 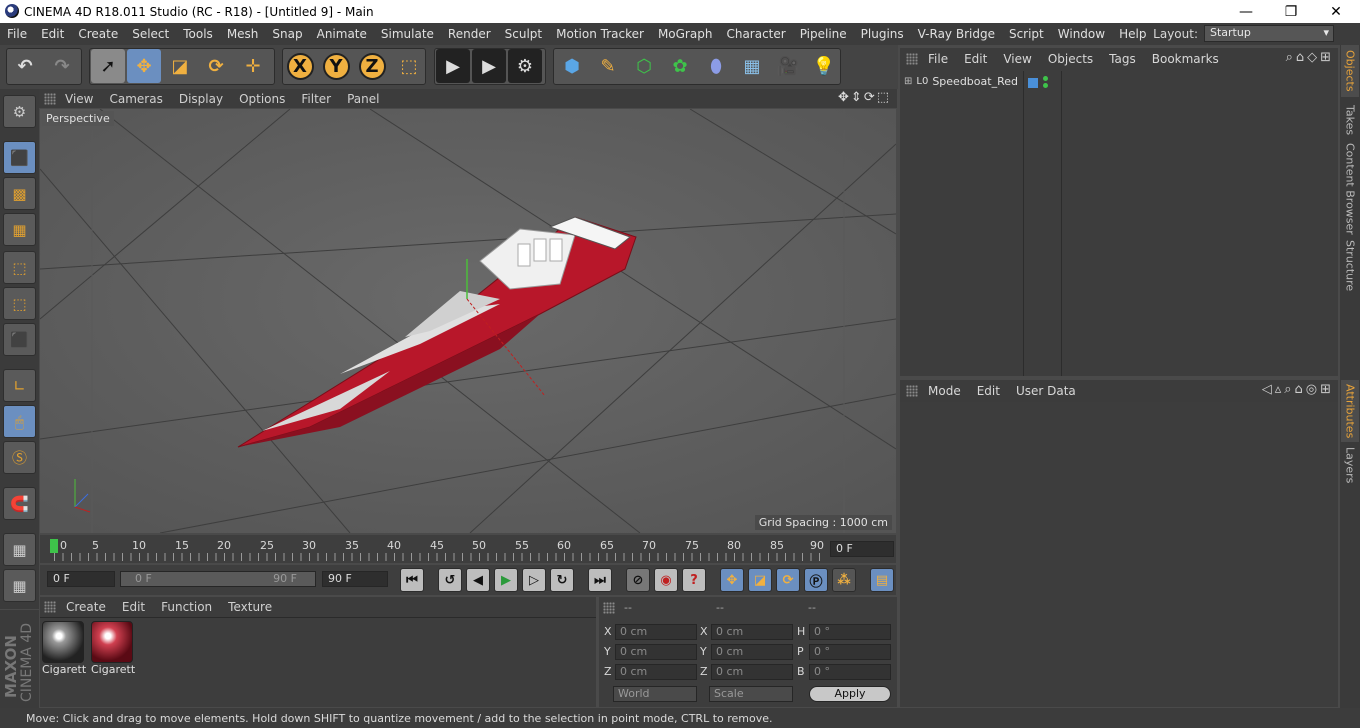 What do you see at coordinates (1291, 11) in the screenshot?
I see `maximize-button: ❐` at bounding box center [1291, 11].